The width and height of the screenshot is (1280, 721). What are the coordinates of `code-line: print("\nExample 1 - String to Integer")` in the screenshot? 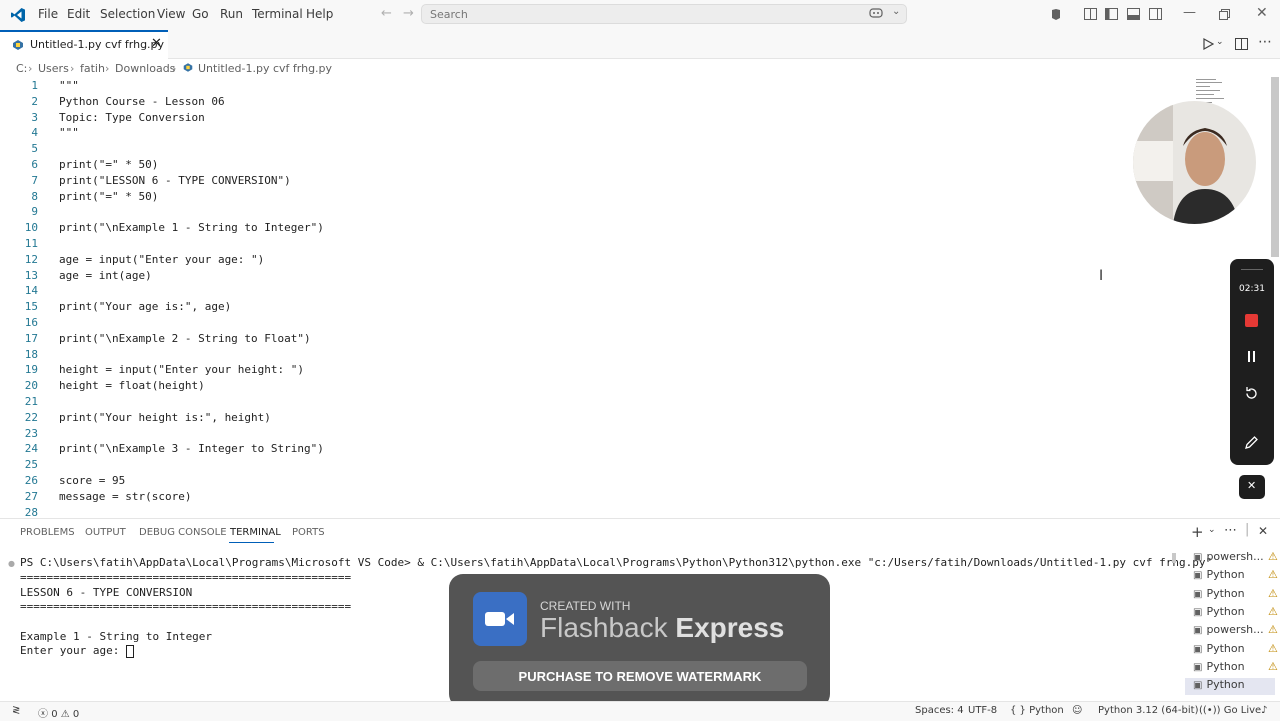 It's located at (191, 228).